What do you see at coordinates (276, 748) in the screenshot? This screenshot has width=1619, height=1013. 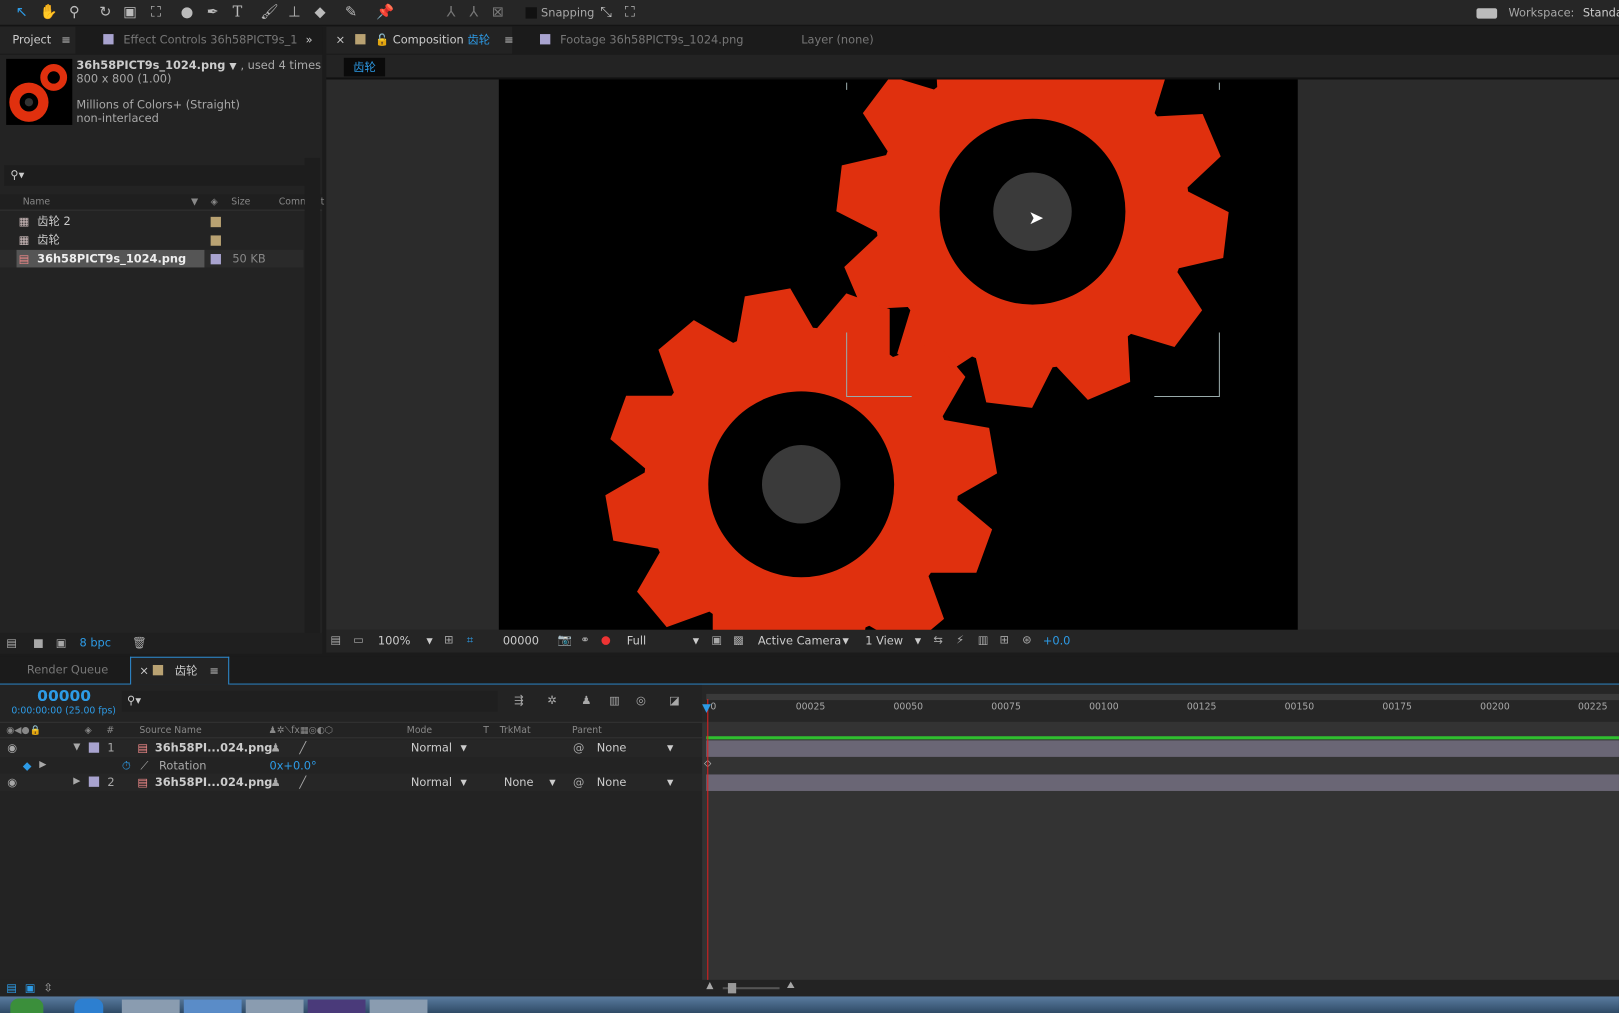 I see `shy-switch-icon: ♟` at bounding box center [276, 748].